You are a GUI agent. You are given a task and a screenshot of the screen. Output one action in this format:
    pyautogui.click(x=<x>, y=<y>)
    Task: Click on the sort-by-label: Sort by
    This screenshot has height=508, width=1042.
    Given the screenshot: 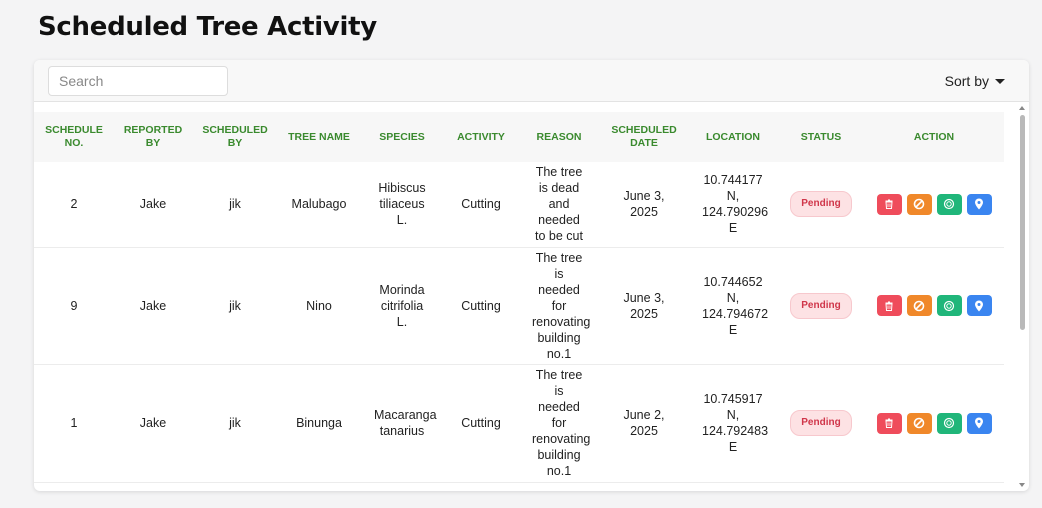 What is the action you would take?
    pyautogui.click(x=966, y=81)
    